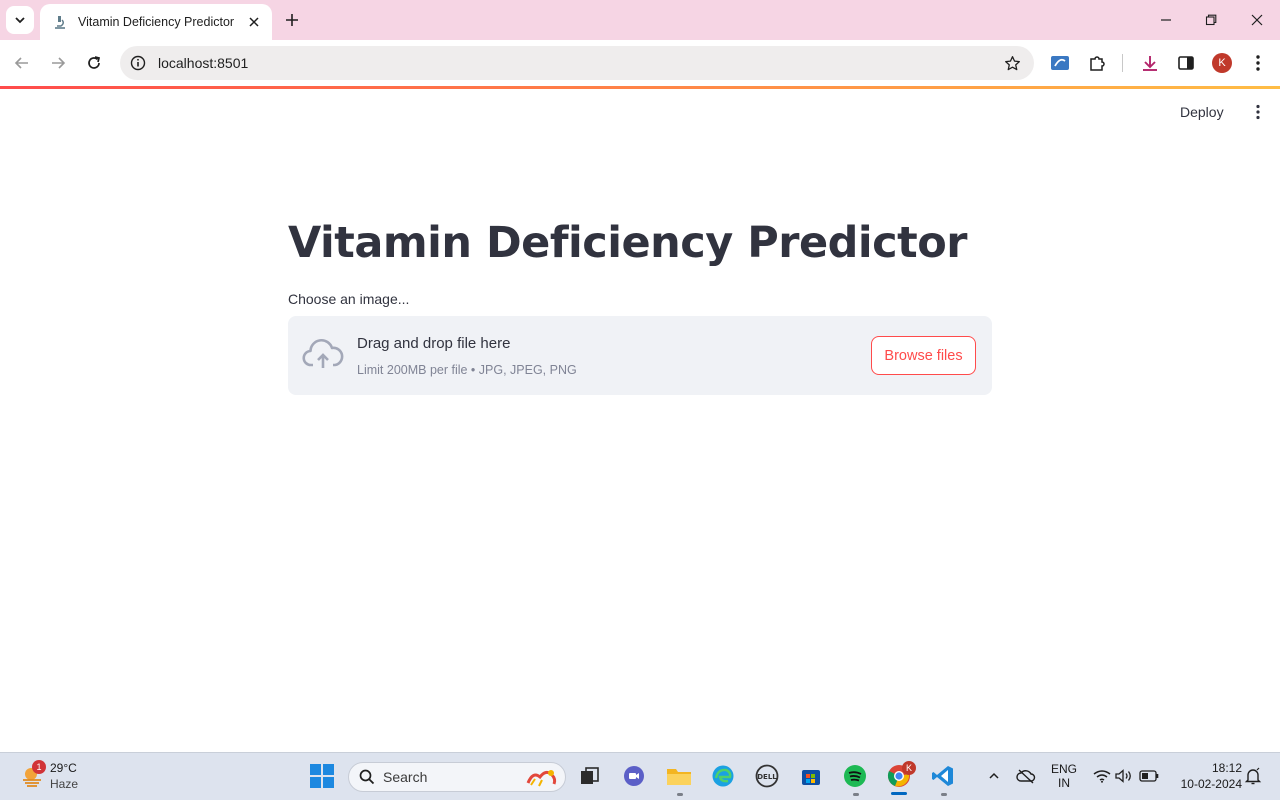  Describe the element at coordinates (434, 343) in the screenshot. I see `dropzone-instructions: Drag and drop file here` at that location.